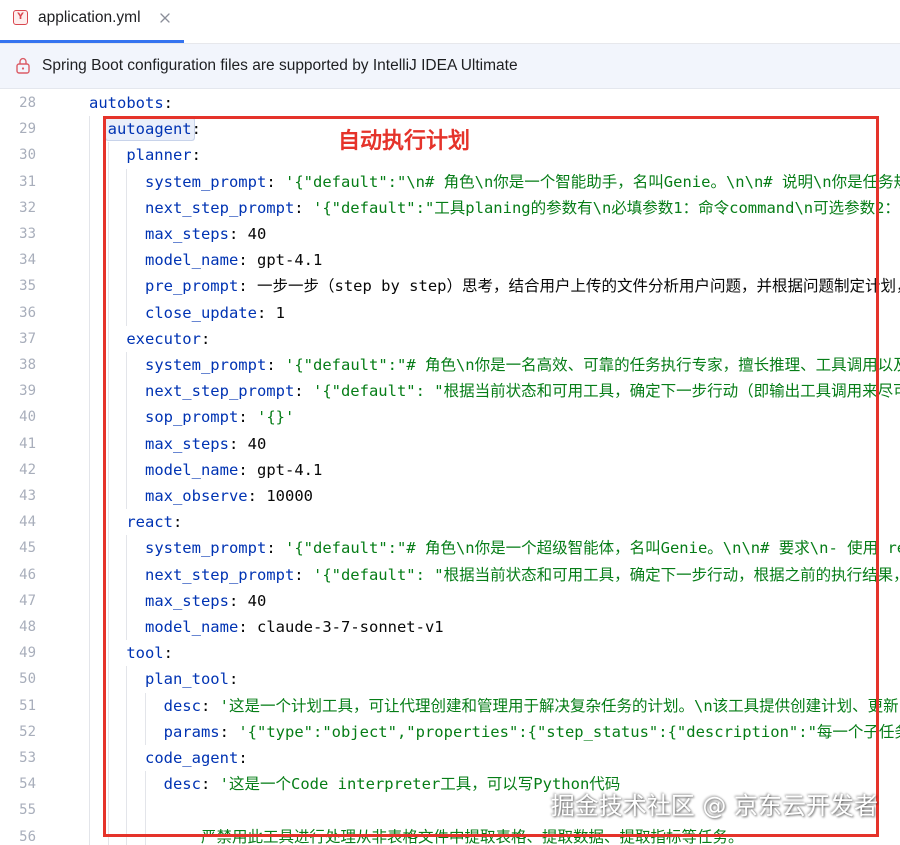  I want to click on close-icon, so click(165, 18).